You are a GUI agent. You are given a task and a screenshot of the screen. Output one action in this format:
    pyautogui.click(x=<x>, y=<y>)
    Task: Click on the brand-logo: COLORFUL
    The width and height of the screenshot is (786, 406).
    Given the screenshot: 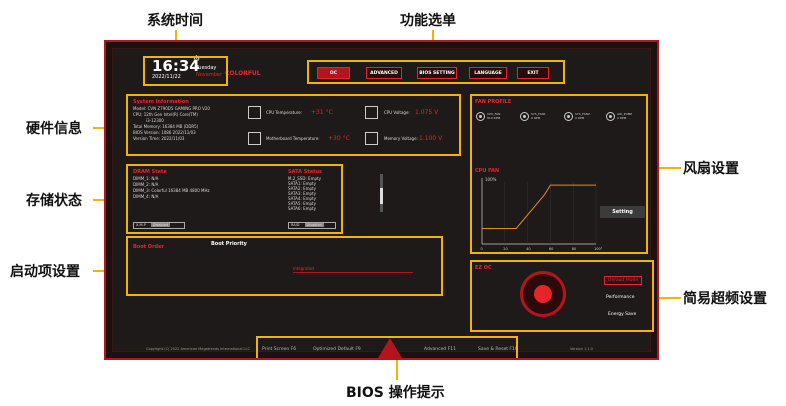 What is the action you would take?
    pyautogui.click(x=243, y=73)
    